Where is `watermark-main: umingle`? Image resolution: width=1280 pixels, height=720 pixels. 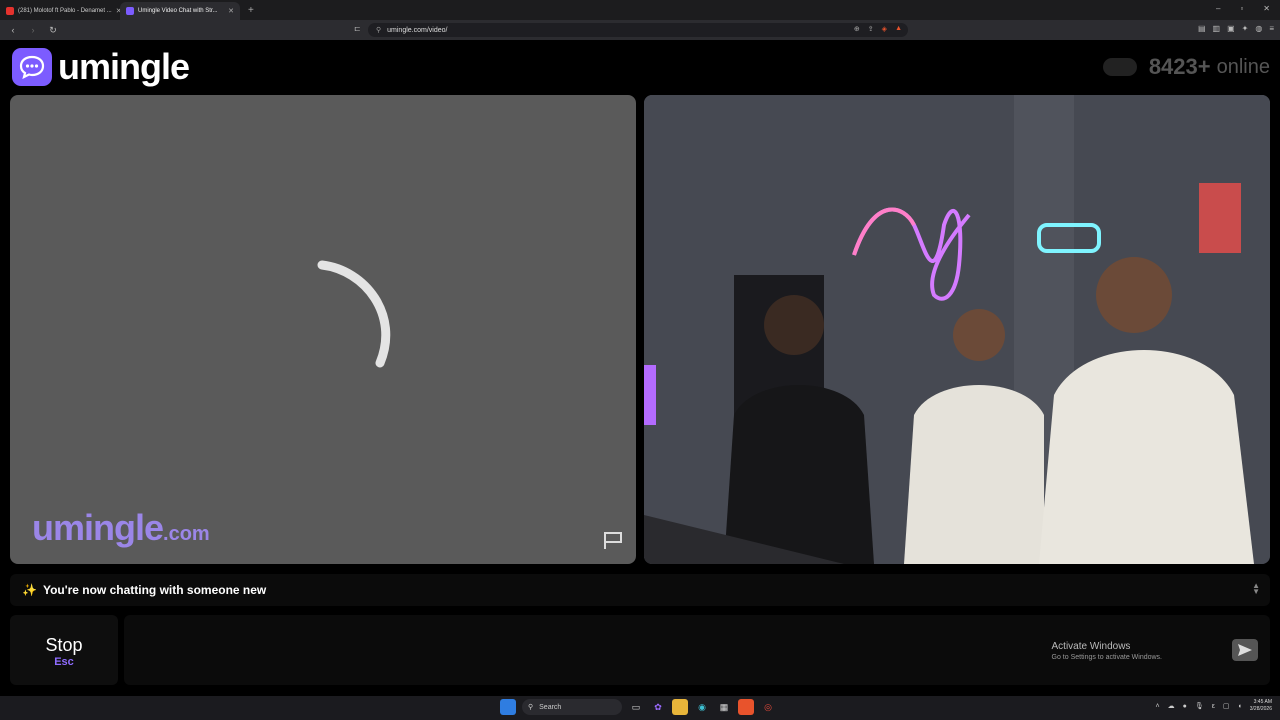 watermark-main: umingle is located at coordinates (98, 527).